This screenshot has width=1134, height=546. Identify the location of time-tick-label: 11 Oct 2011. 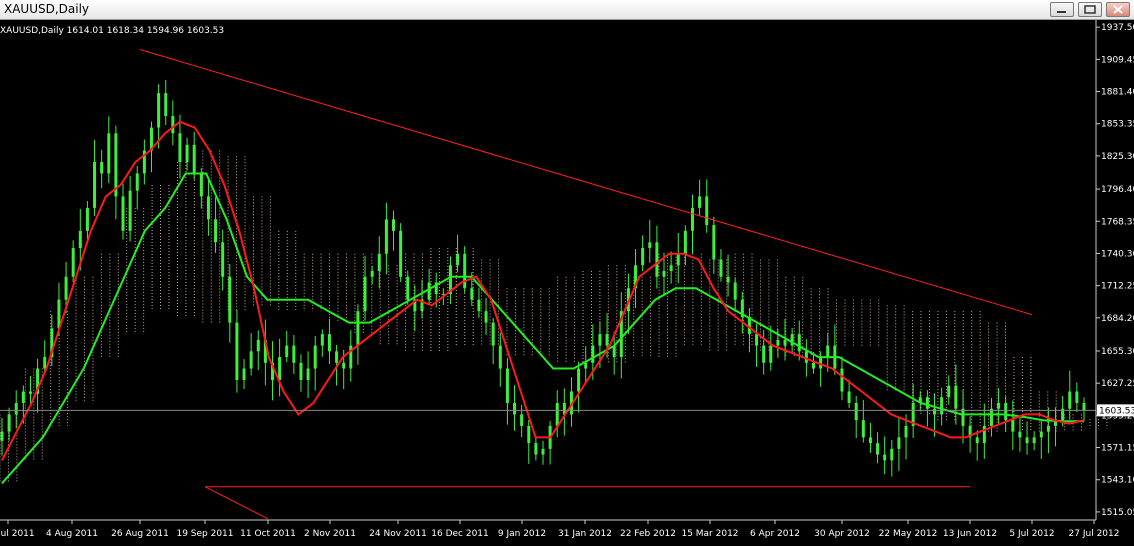
(268, 534).